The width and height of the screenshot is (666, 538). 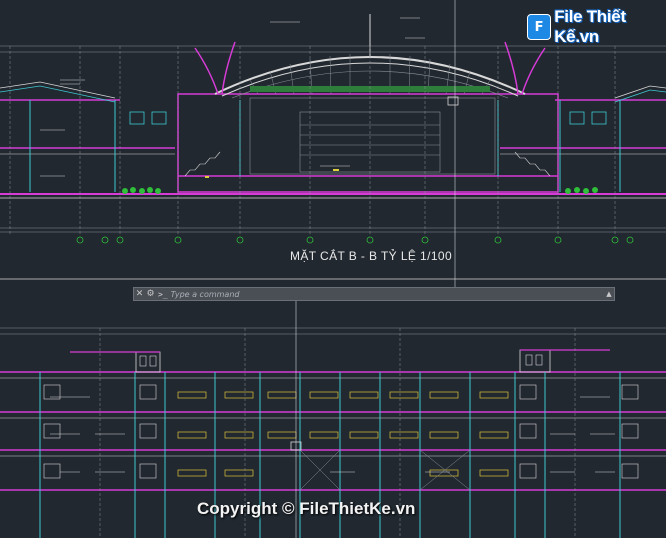 I want to click on close-icon: ✕, so click(x=139, y=294).